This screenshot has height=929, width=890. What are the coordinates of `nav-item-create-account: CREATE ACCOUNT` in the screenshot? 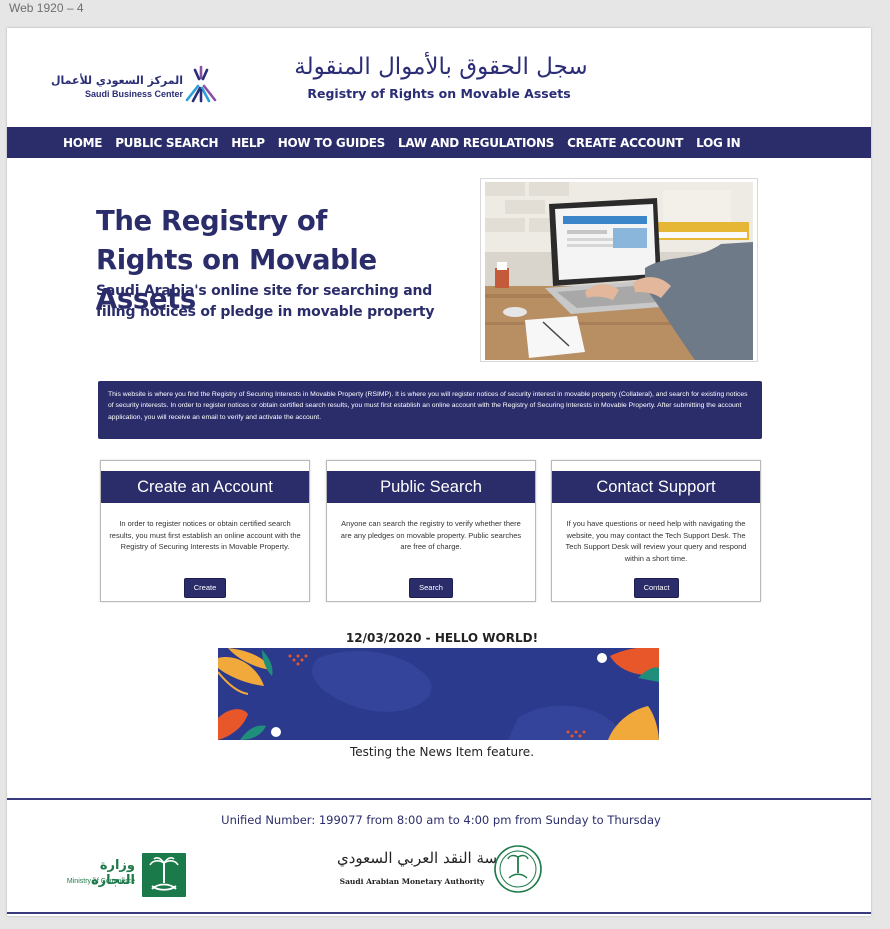 It's located at (625, 143).